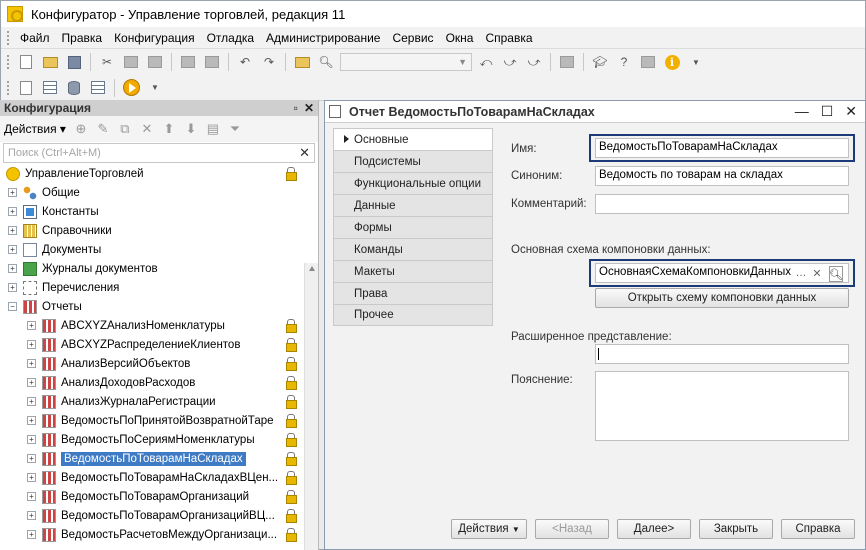  What do you see at coordinates (413, 183) in the screenshot?
I see `tab-functional-options: Функциональные опции` at bounding box center [413, 183].